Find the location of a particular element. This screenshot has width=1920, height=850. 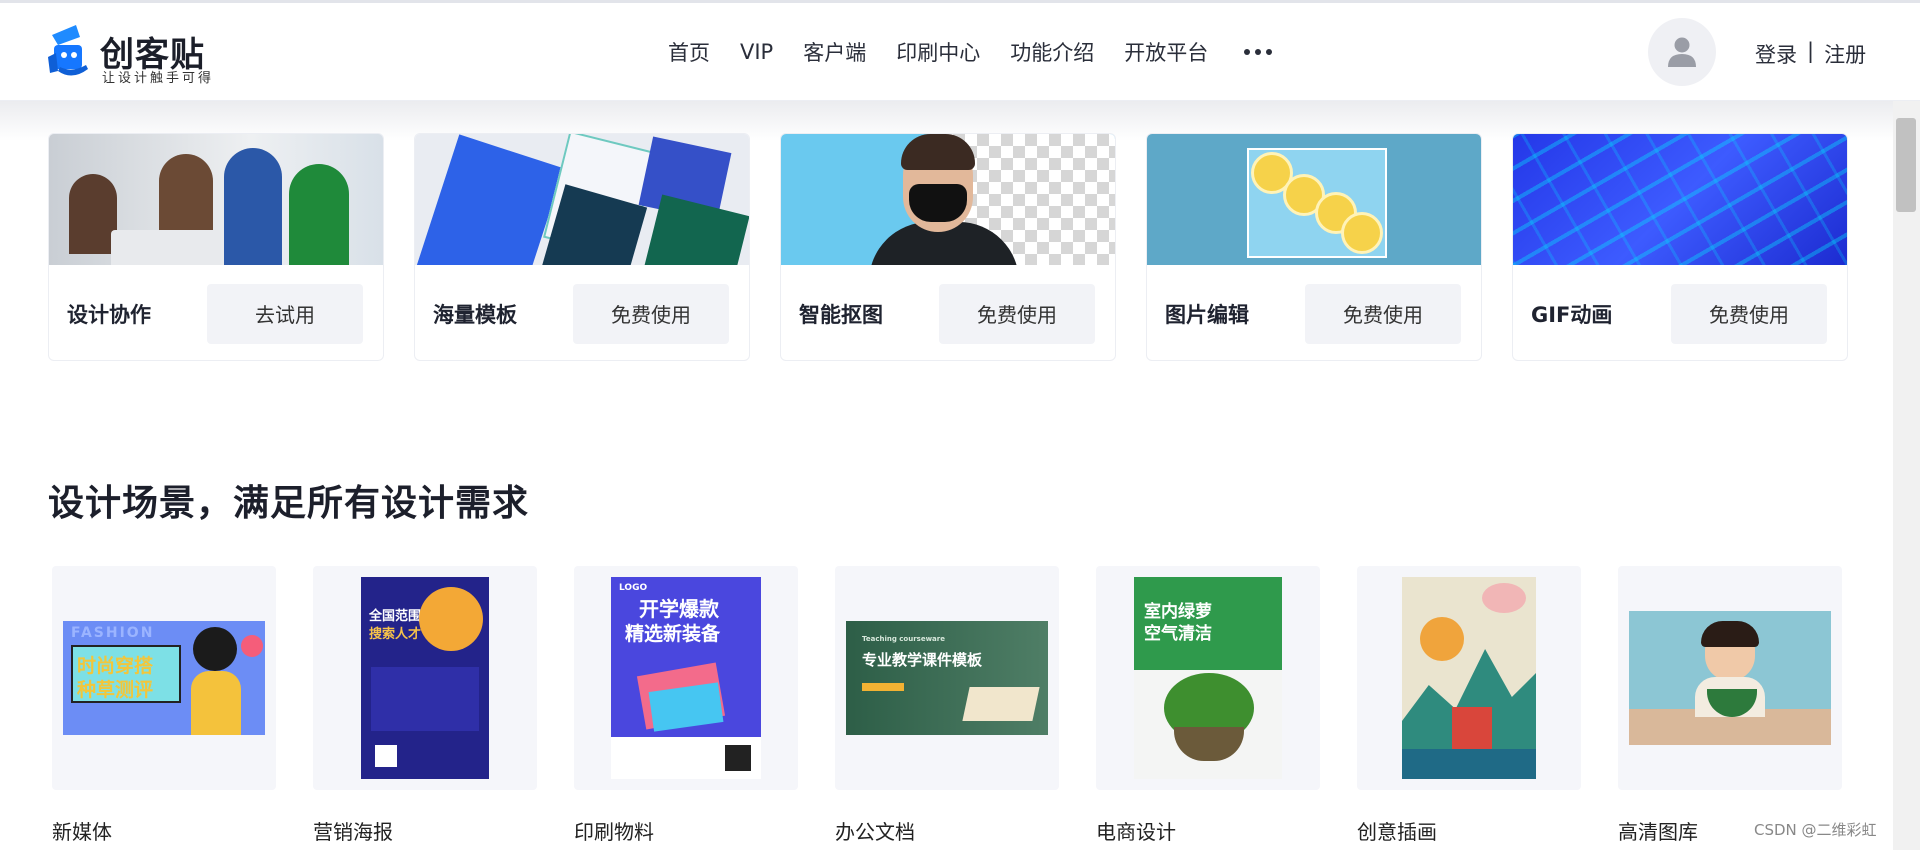

feature-title: 设计协作 is located at coordinates (109, 314).